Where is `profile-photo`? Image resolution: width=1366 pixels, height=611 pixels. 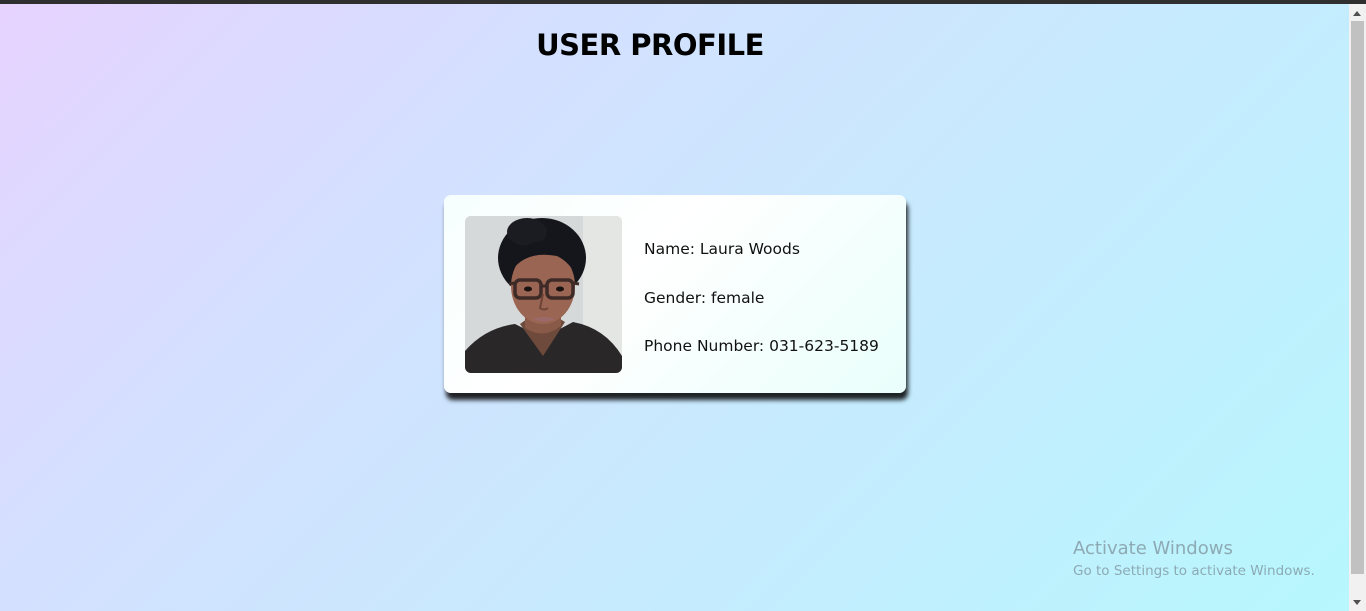
profile-photo is located at coordinates (543, 294).